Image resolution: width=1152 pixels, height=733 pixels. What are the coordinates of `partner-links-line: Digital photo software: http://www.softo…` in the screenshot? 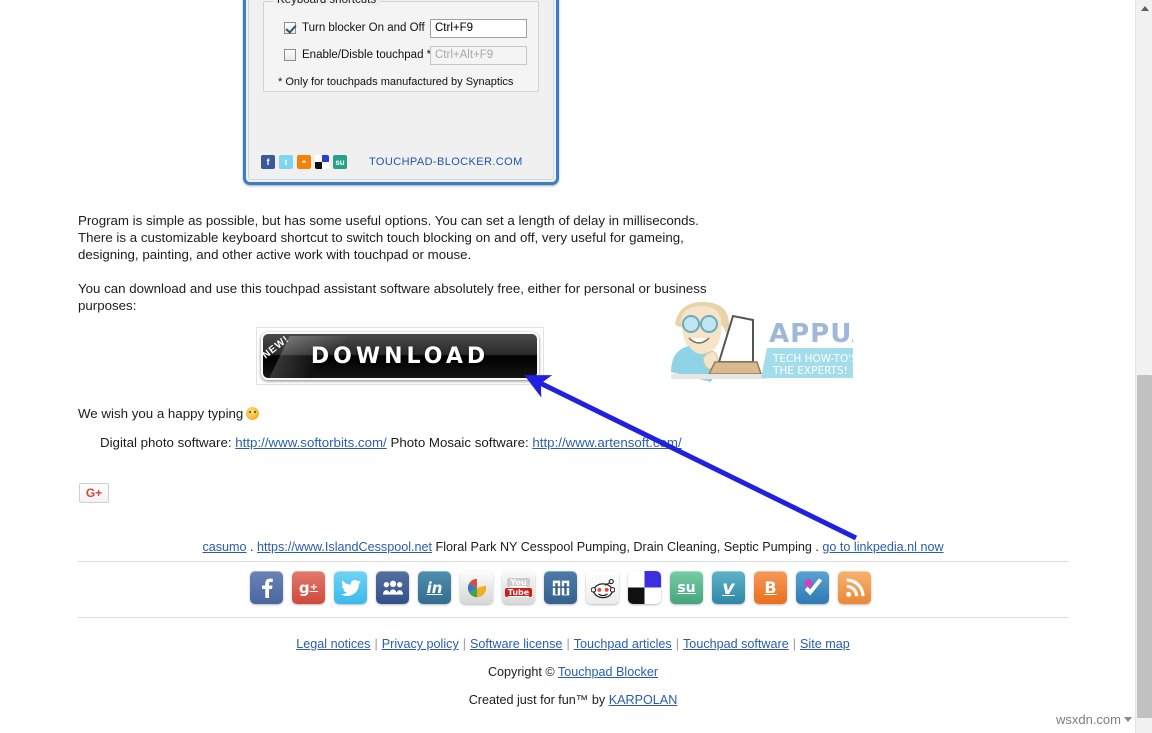 It's located at (420, 442).